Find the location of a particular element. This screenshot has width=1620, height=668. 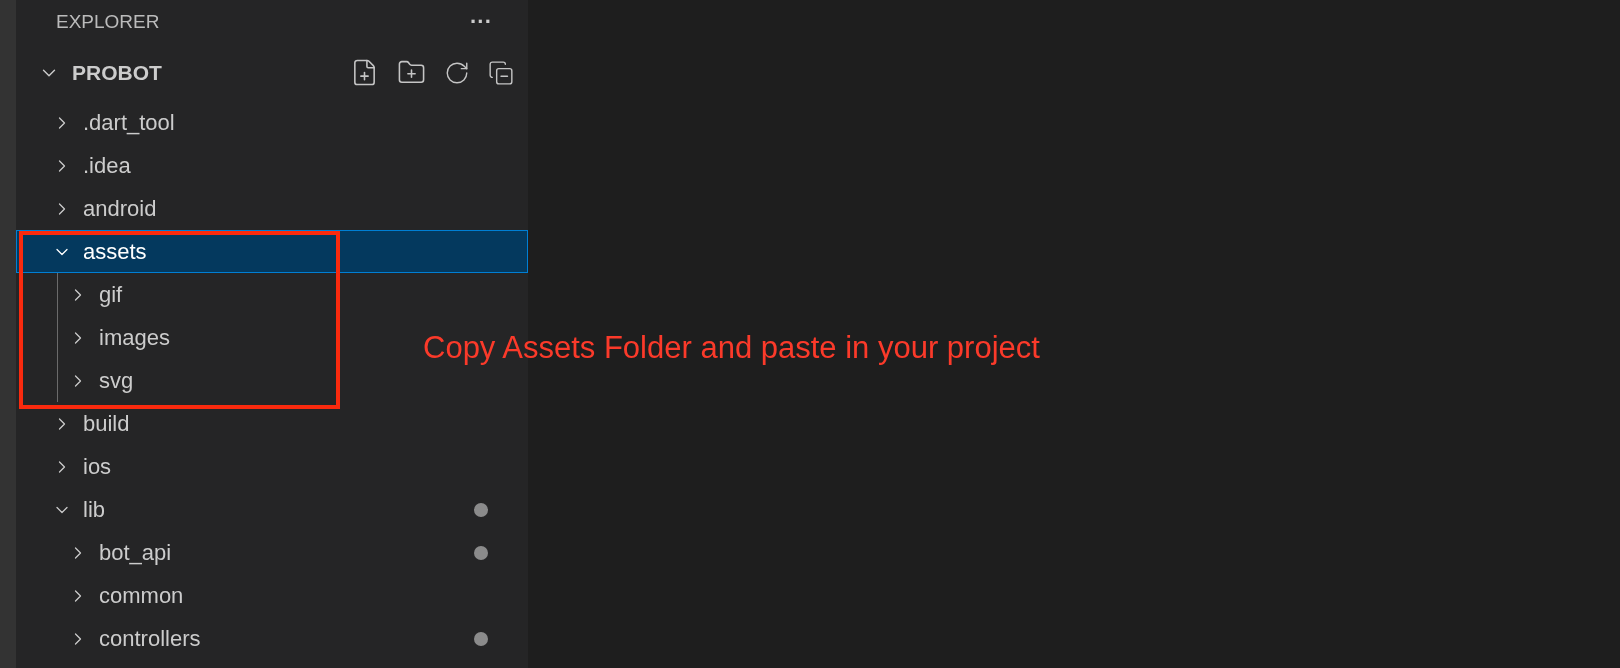

tree-item: gif is located at coordinates (89, 294).